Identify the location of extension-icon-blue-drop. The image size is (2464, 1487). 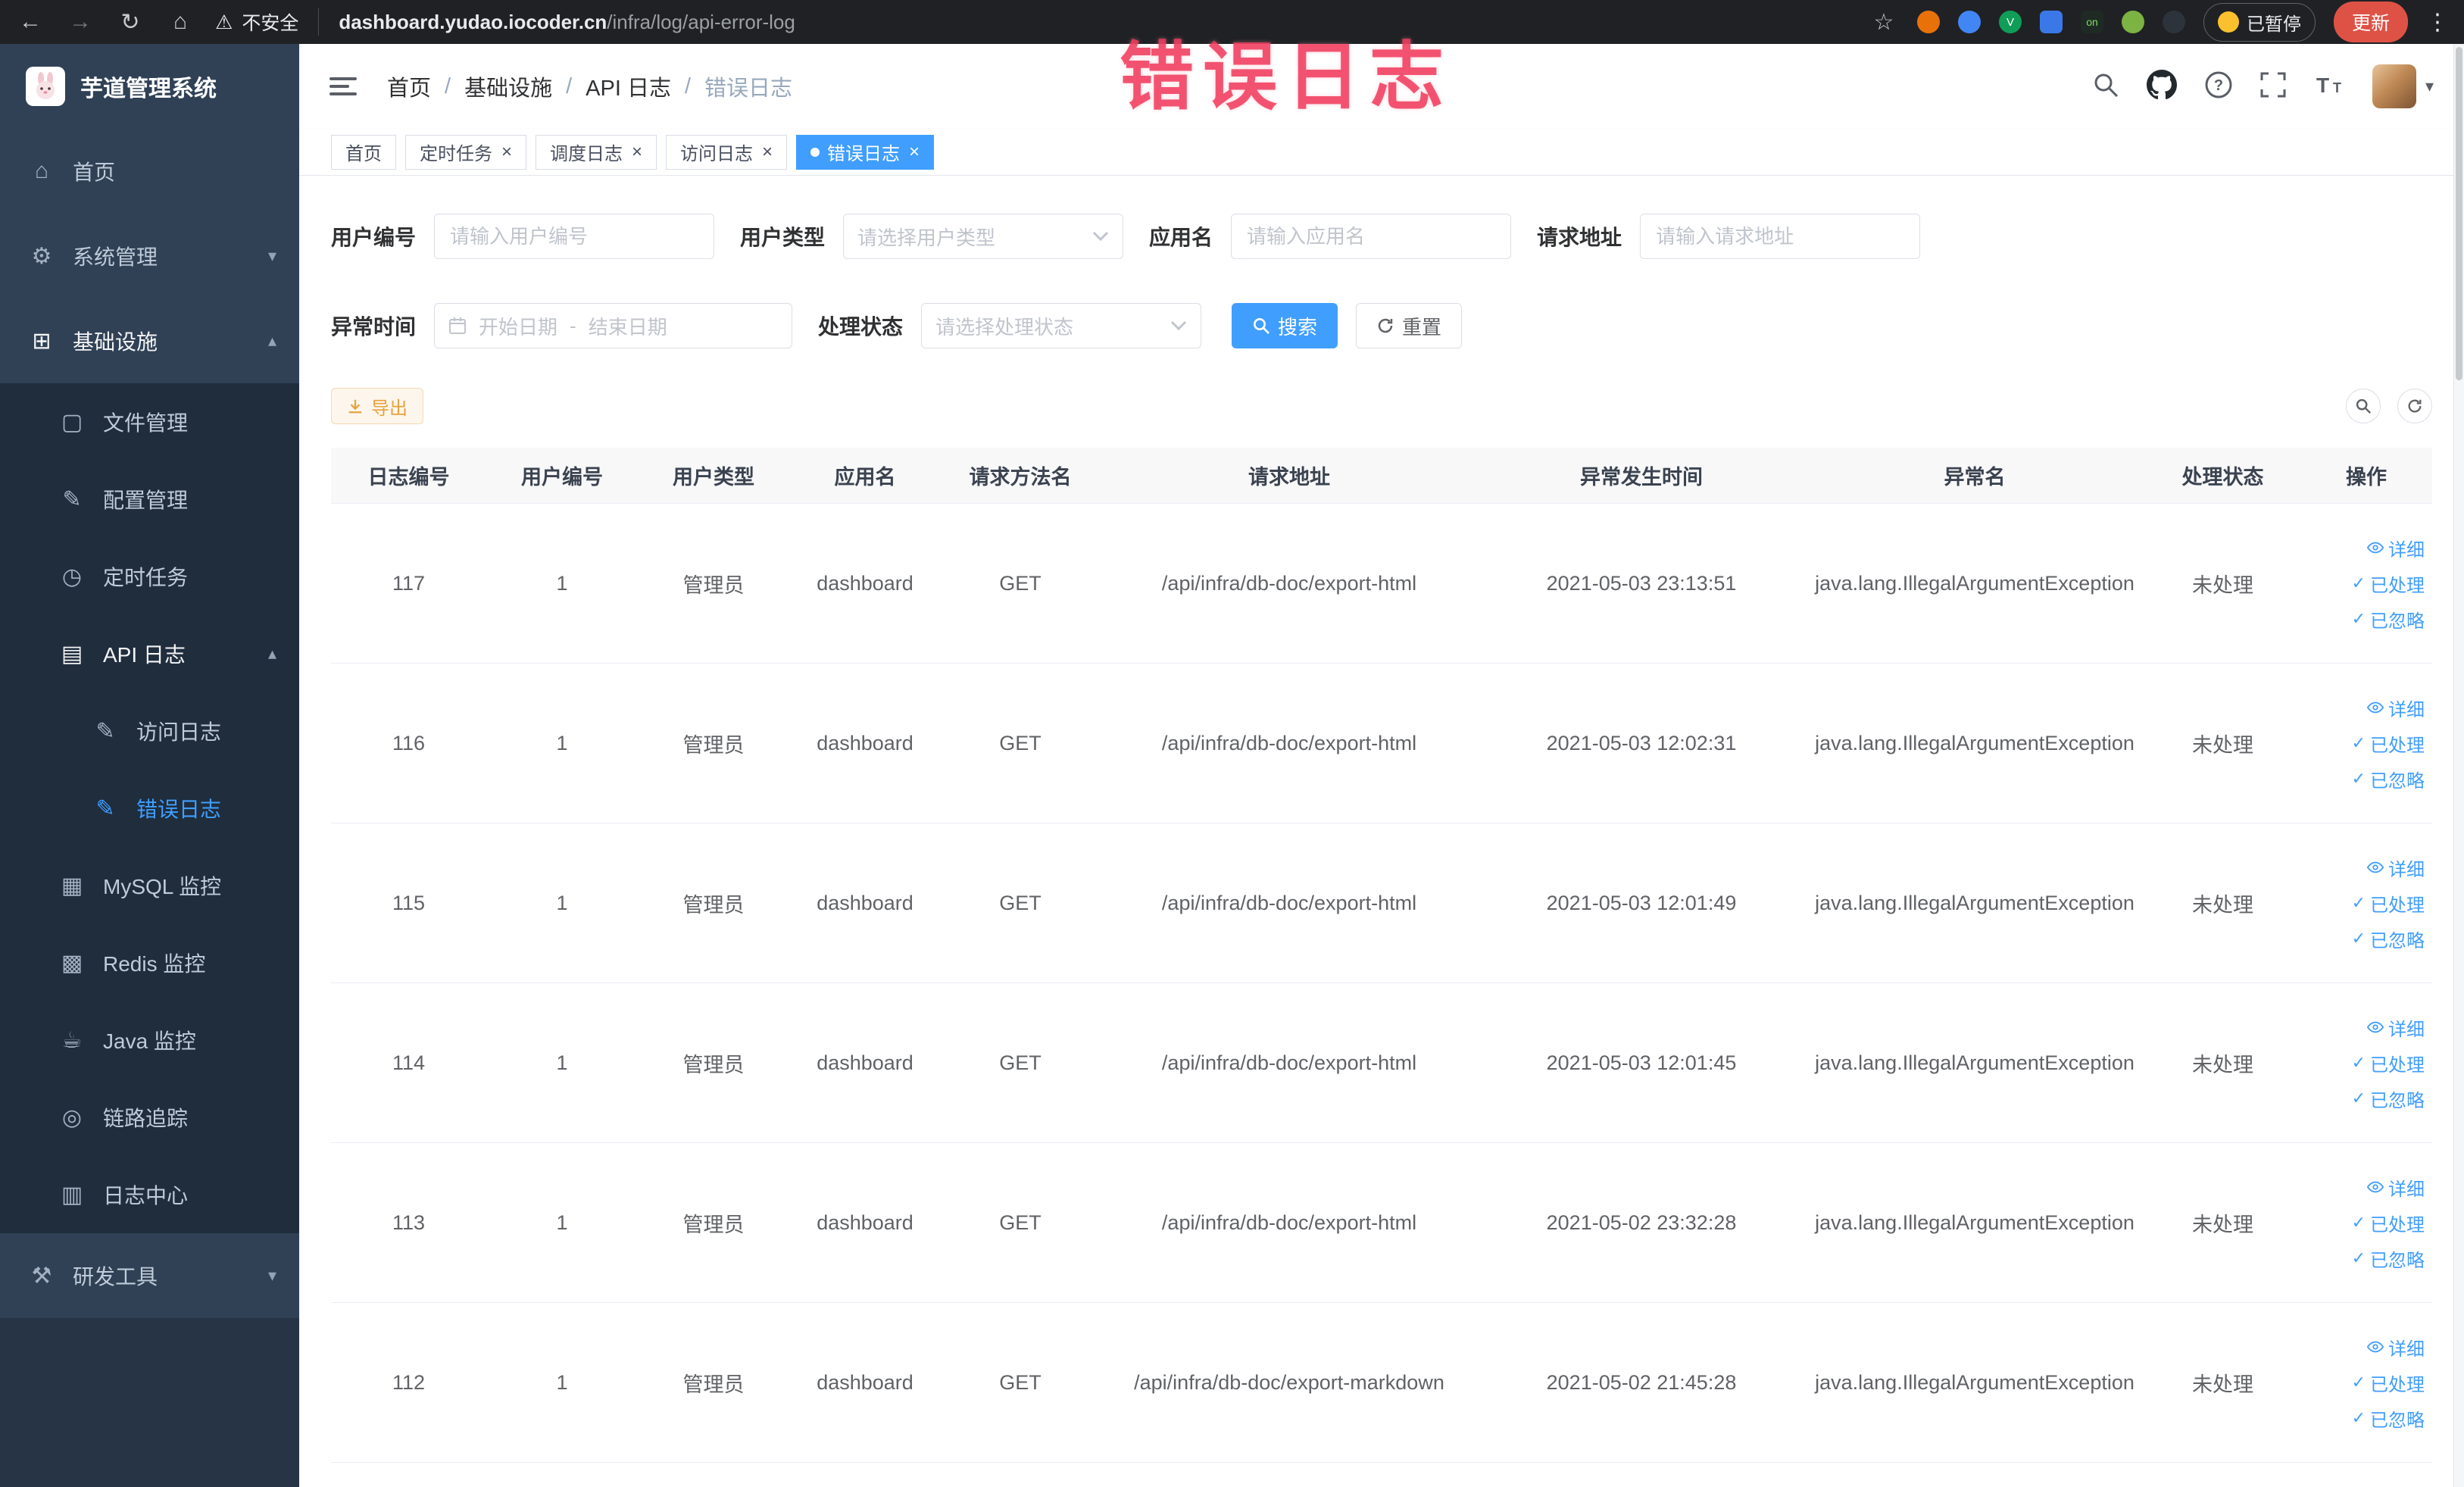
(1969, 22).